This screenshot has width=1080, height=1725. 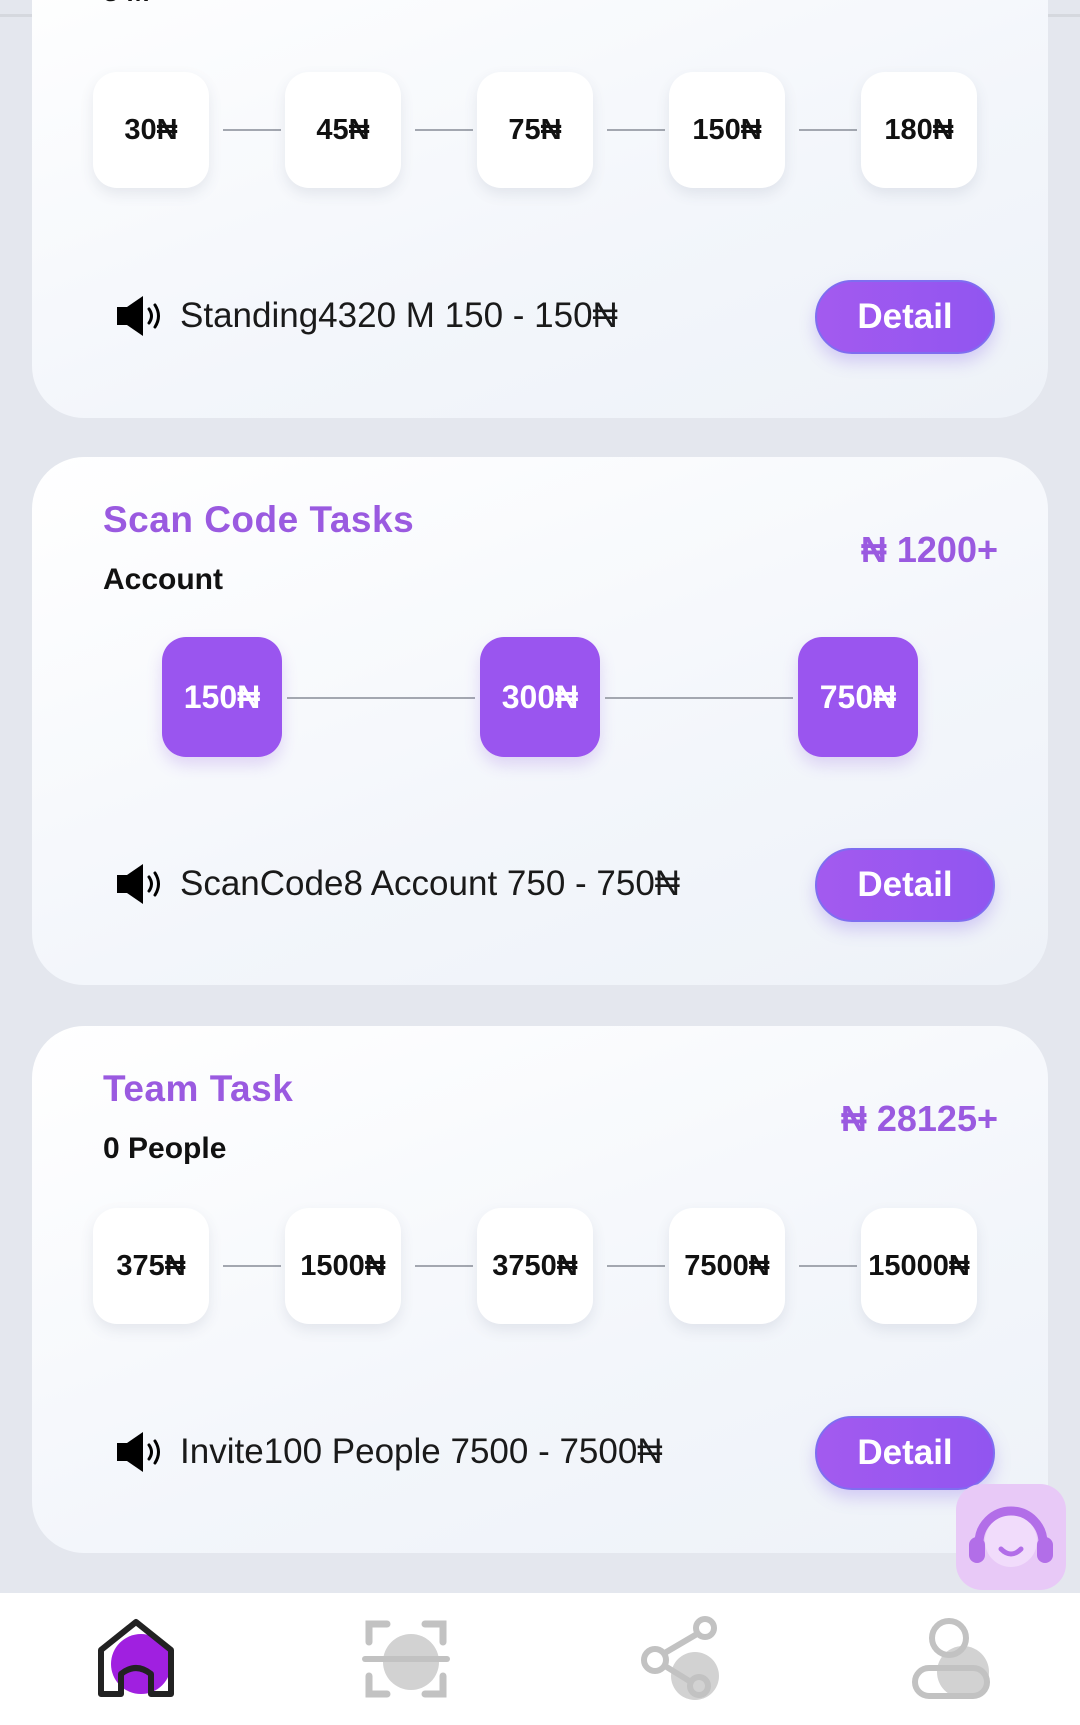 I want to click on card-reward: ₦ 1200+, so click(x=929, y=549).